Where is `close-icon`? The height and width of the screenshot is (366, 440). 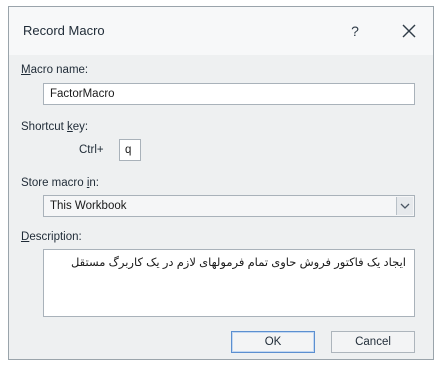
close-icon is located at coordinates (409, 31).